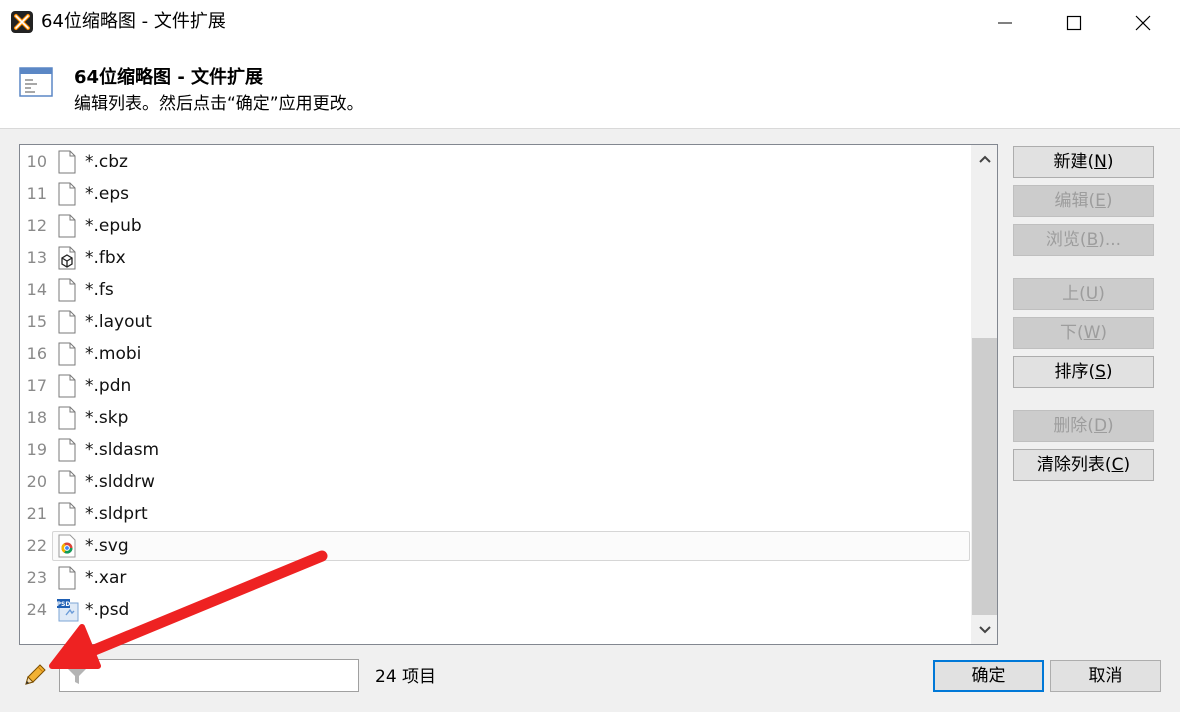 This screenshot has width=1180, height=712. What do you see at coordinates (496, 226) in the screenshot?
I see `list-item: 12 *.epub` at bounding box center [496, 226].